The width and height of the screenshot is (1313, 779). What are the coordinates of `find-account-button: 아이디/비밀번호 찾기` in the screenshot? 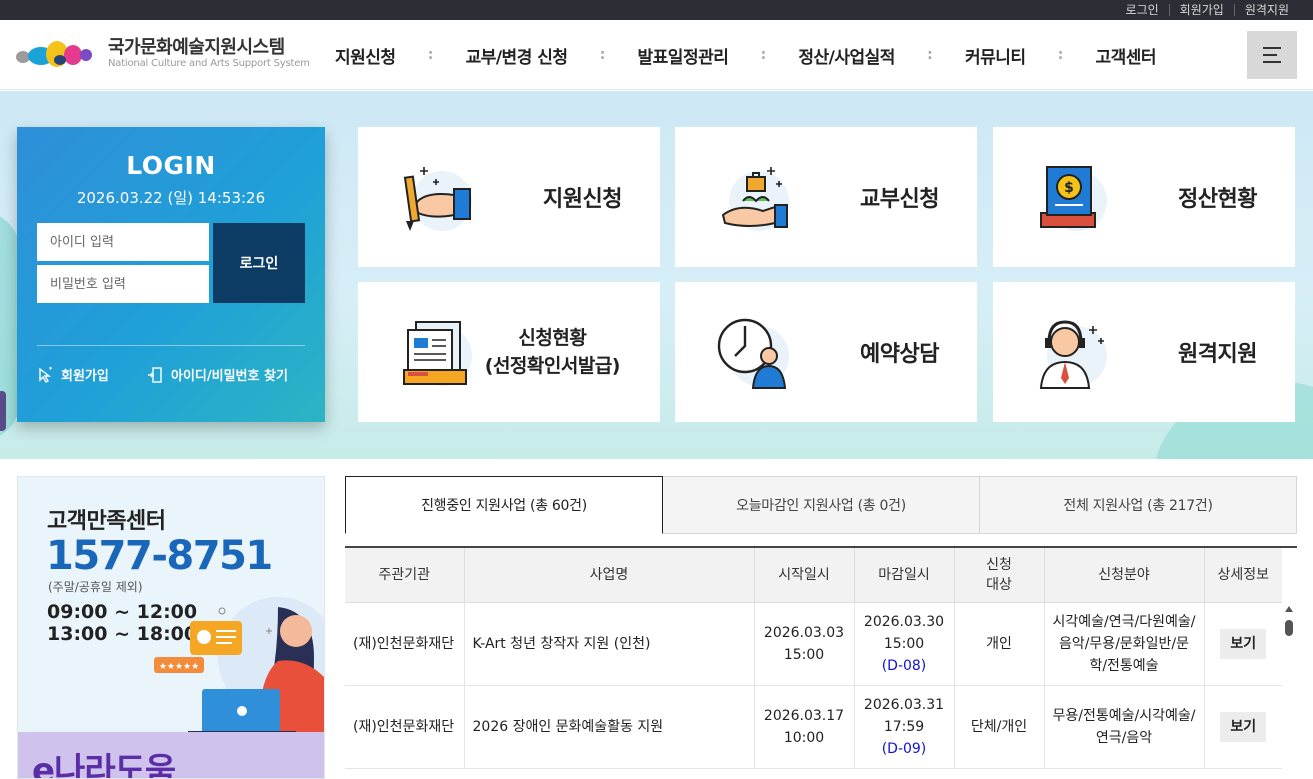 It's located at (217, 374).